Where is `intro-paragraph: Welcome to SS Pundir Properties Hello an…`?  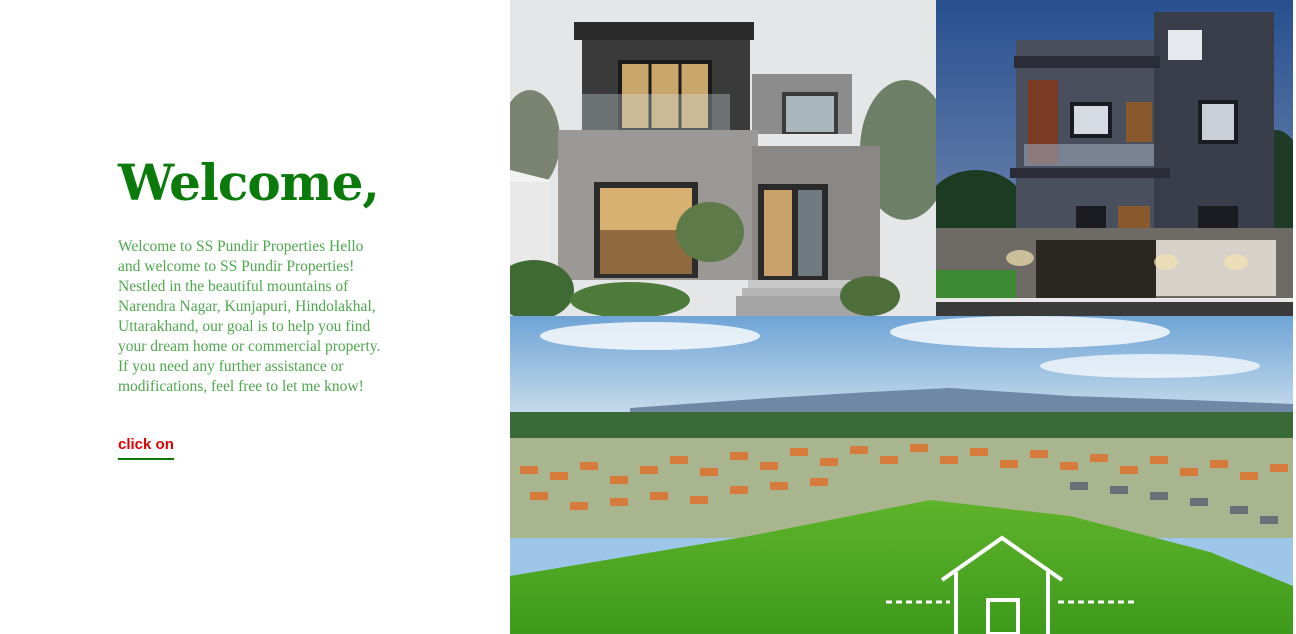 intro-paragraph: Welcome to SS Pundir Properties Hello an… is located at coordinates (249, 316).